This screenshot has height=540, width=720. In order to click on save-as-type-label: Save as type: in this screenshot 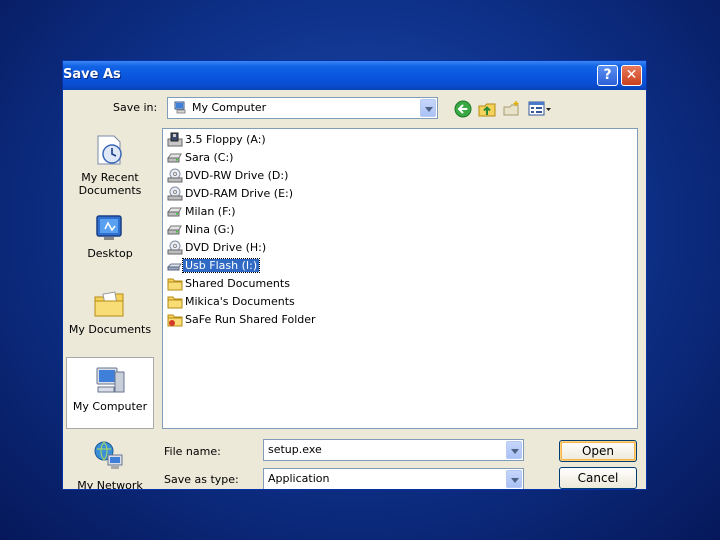, I will do `click(201, 479)`.